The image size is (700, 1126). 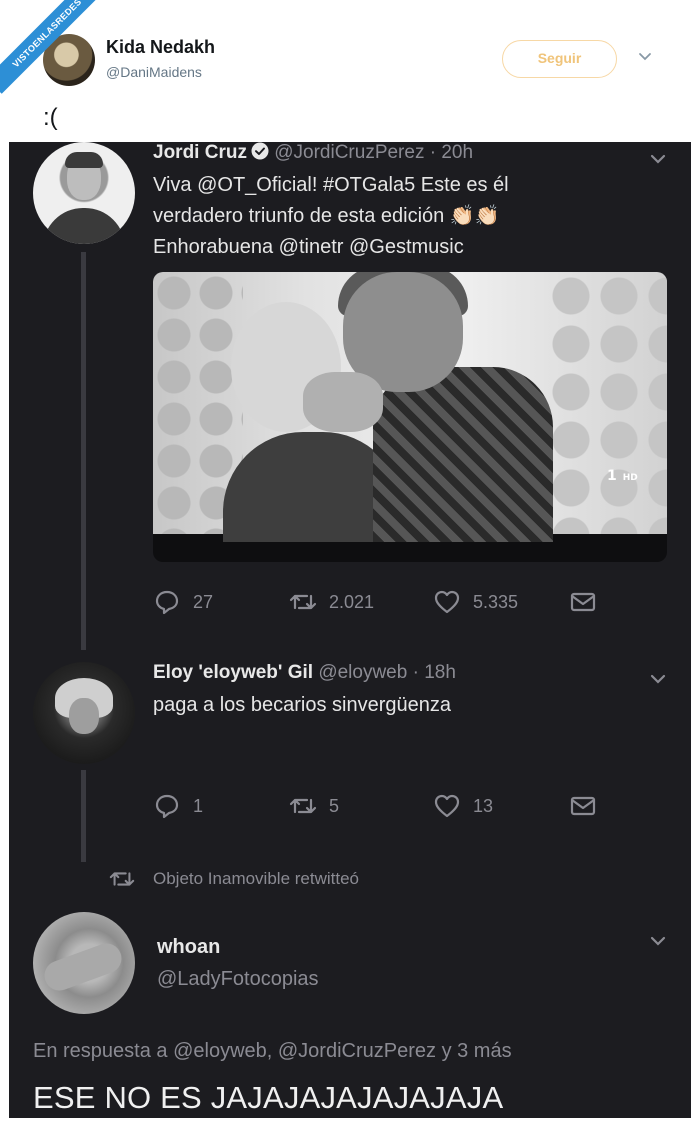 What do you see at coordinates (383, 807) in the screenshot?
I see `tweet-actions: 1 5 13` at bounding box center [383, 807].